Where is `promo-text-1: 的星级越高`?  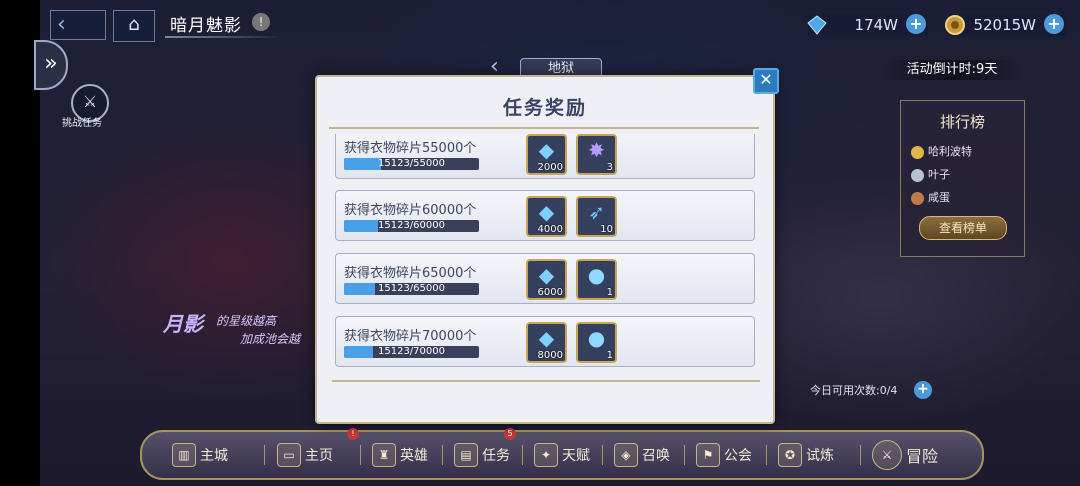 promo-text-1: 的星级越高 is located at coordinates (246, 321).